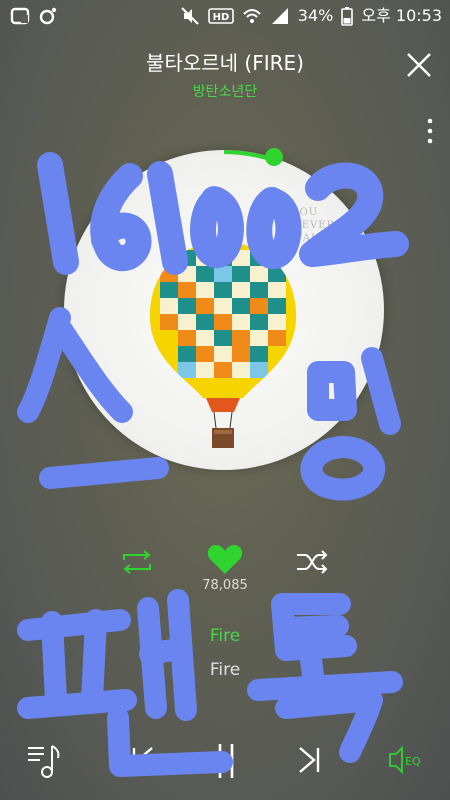 Image resolution: width=450 pixels, height=800 pixels. Describe the element at coordinates (223, 345) in the screenshot. I see `hot-air-balloon-image` at that location.